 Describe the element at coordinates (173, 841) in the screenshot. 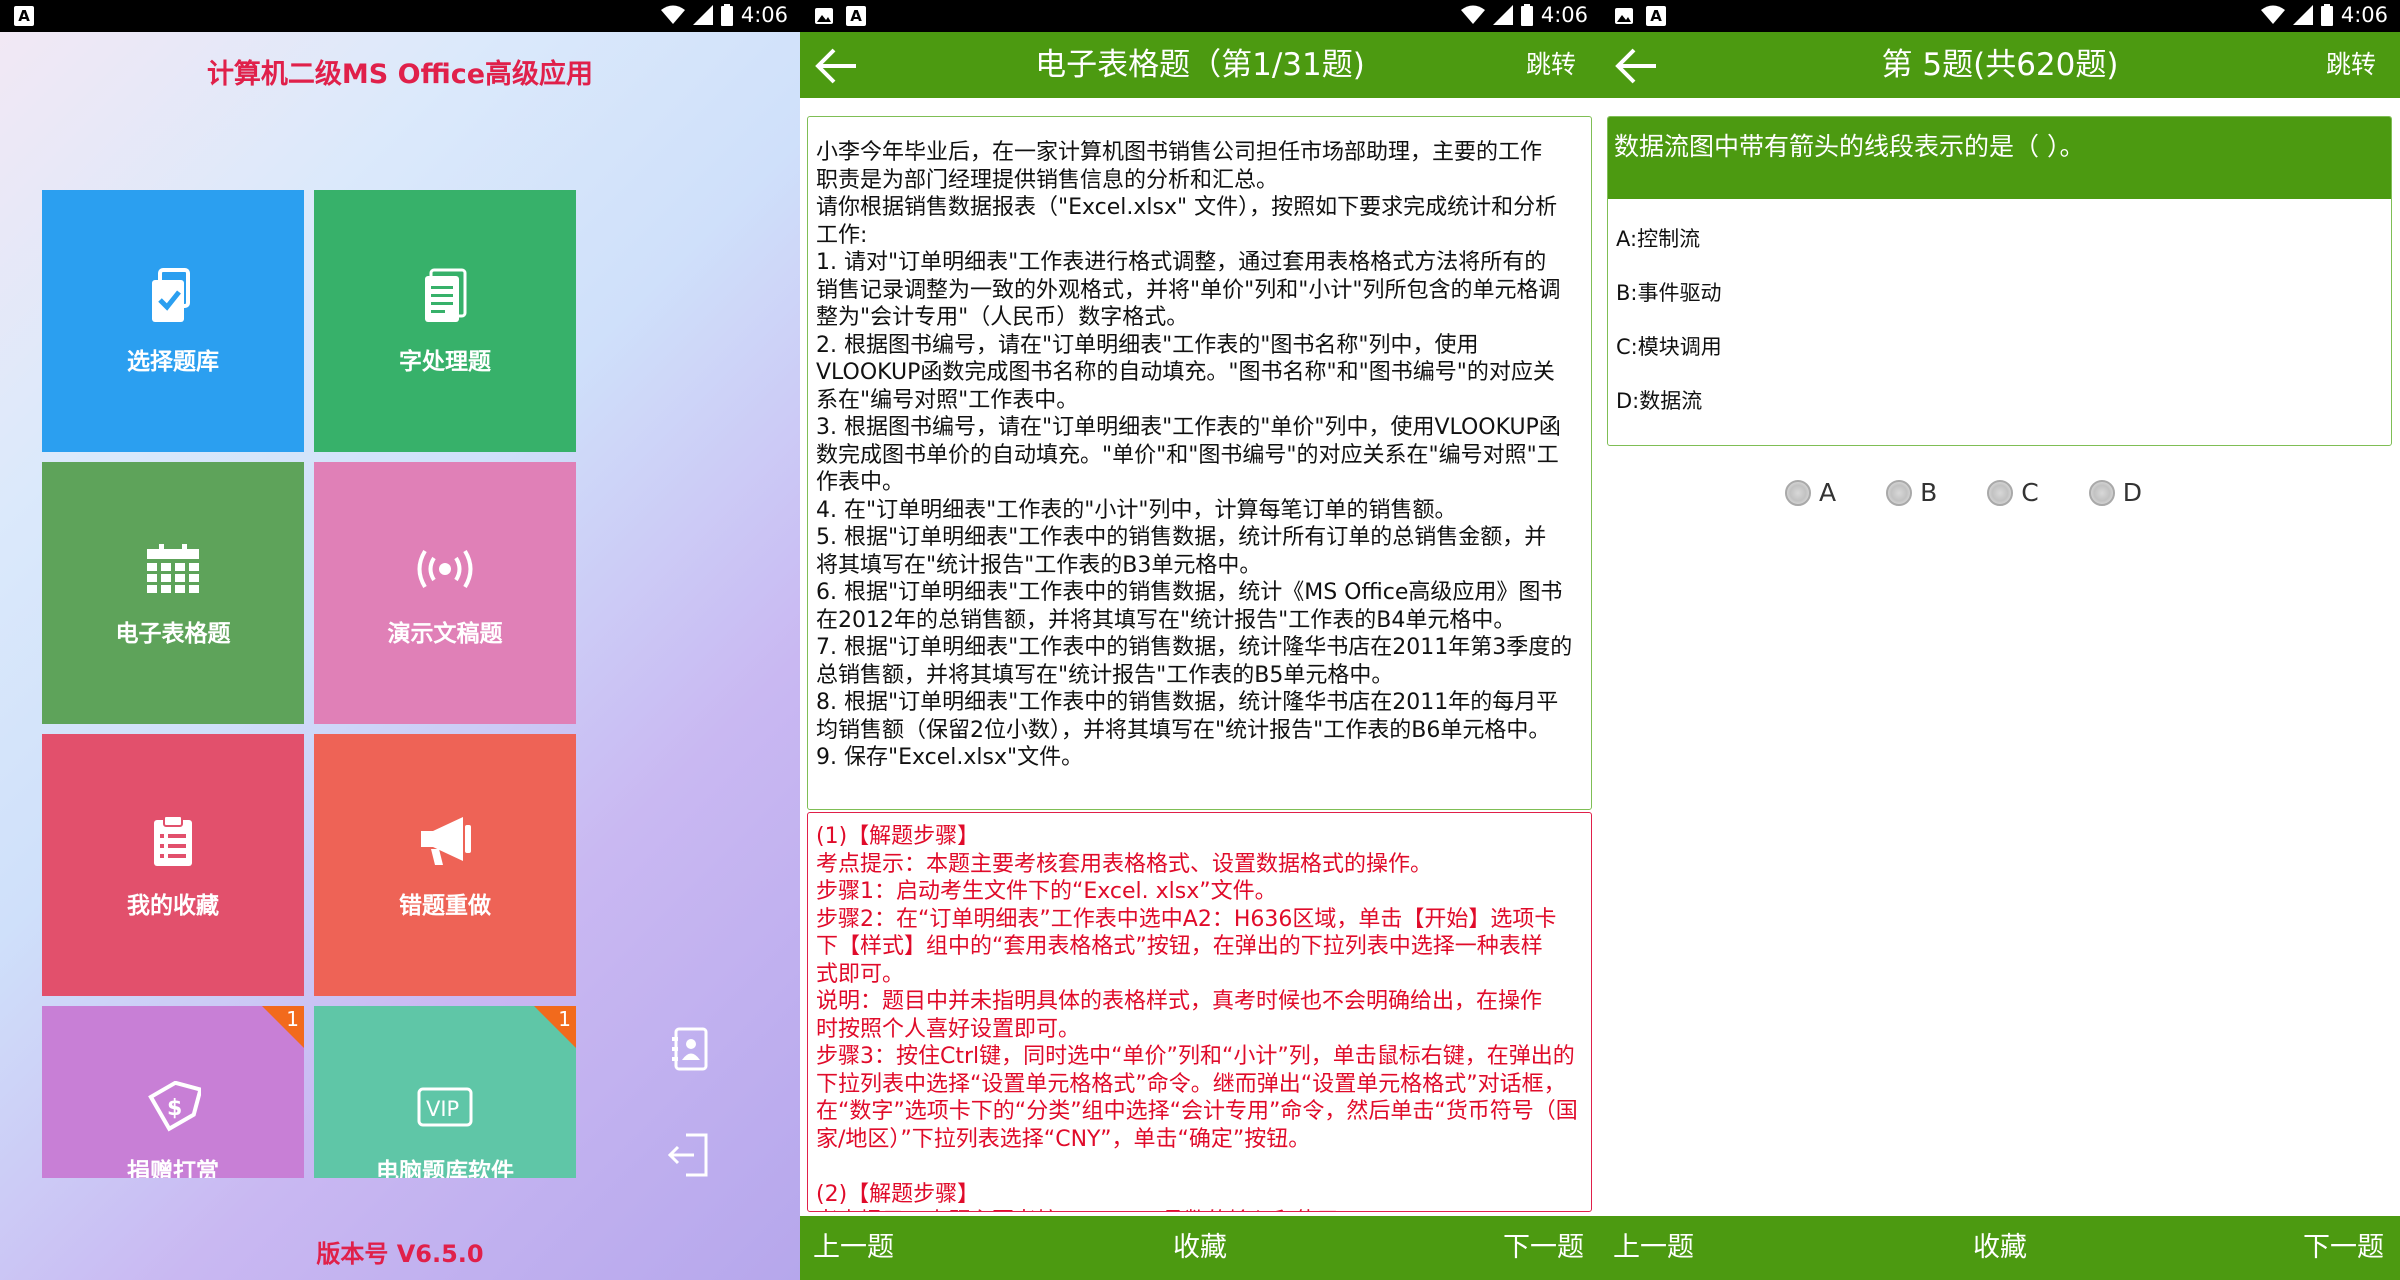

I see `clipboard-list-icon` at that location.